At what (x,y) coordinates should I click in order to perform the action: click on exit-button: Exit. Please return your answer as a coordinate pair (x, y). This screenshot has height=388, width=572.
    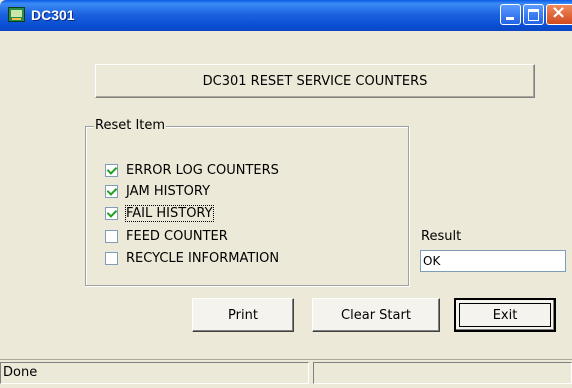
    Looking at the image, I should click on (505, 315).